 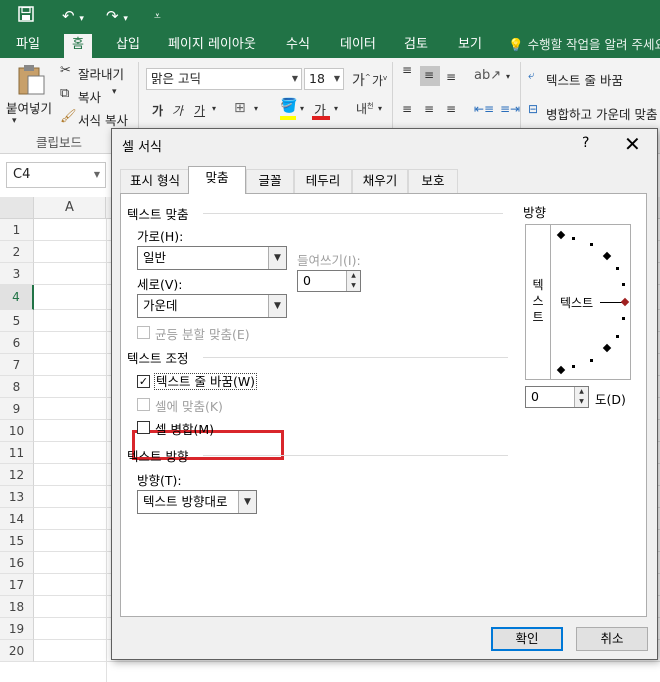 I want to click on tab-fill: 채우기, so click(x=380, y=181).